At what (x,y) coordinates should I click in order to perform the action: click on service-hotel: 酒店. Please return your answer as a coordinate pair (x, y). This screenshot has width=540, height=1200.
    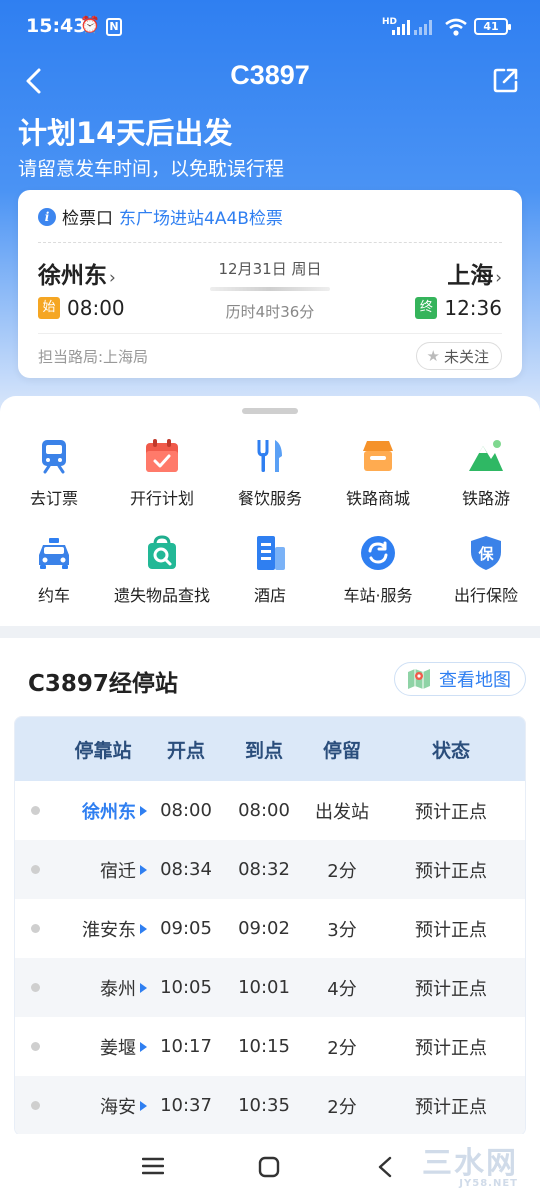
    Looking at the image, I should click on (270, 569).